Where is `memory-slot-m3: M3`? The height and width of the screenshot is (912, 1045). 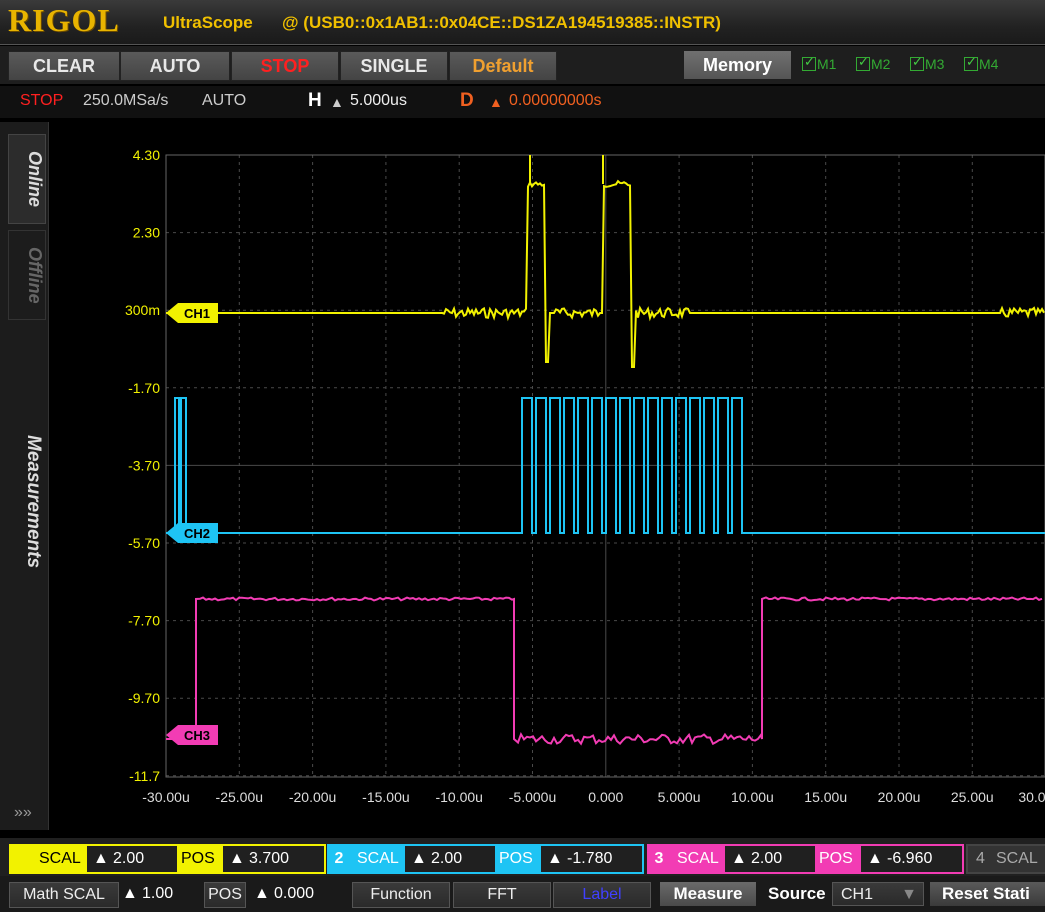 memory-slot-m3: M3 is located at coordinates (927, 64).